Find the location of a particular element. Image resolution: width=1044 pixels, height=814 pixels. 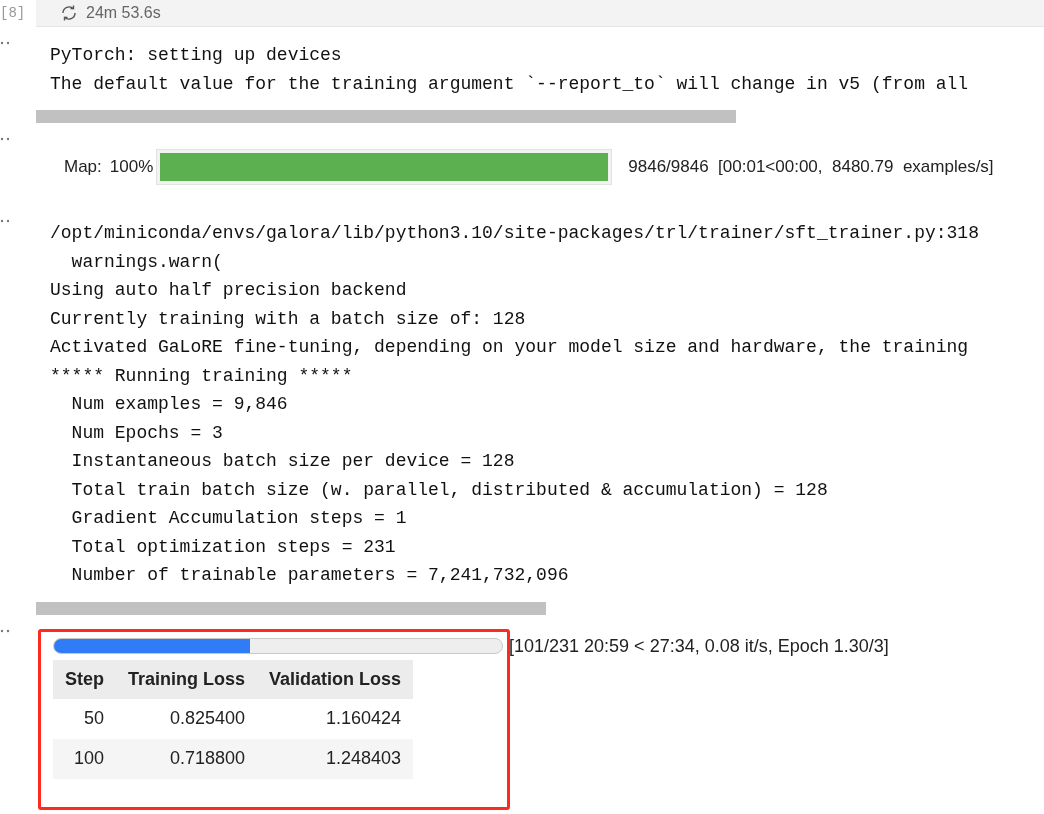

table-cell: 0.718800 is located at coordinates (187, 758).